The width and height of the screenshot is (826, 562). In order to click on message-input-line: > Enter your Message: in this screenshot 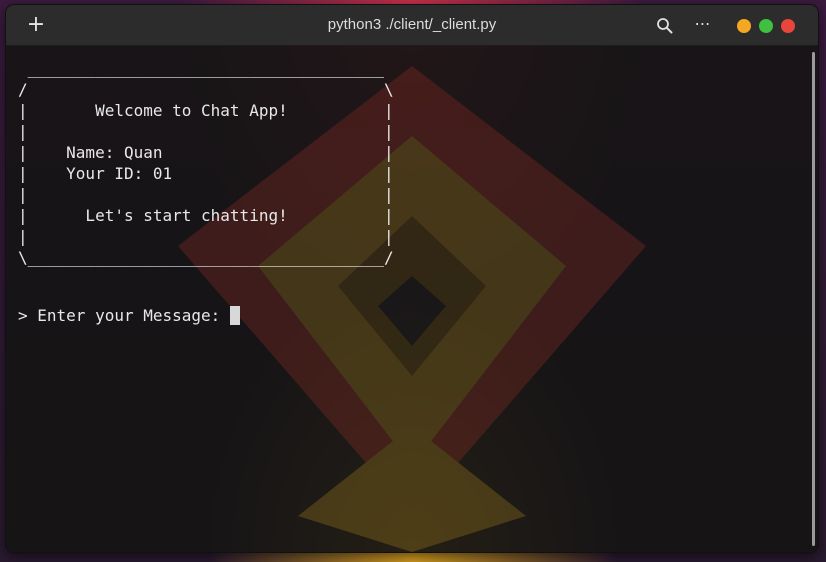, I will do `click(129, 315)`.